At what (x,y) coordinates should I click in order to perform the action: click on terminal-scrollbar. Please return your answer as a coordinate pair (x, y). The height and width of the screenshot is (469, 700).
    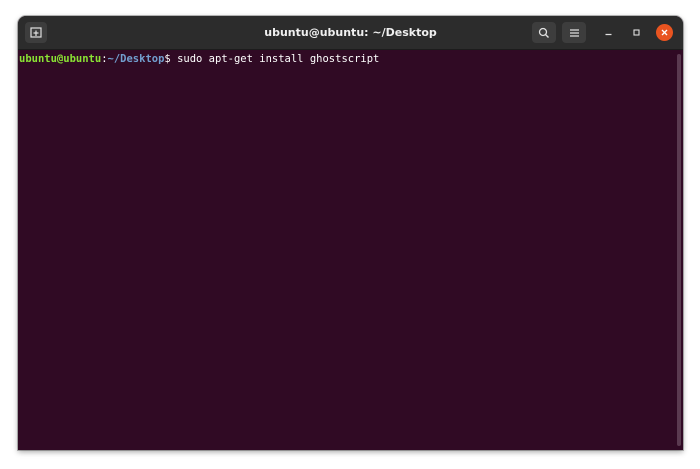
    Looking at the image, I should click on (679, 250).